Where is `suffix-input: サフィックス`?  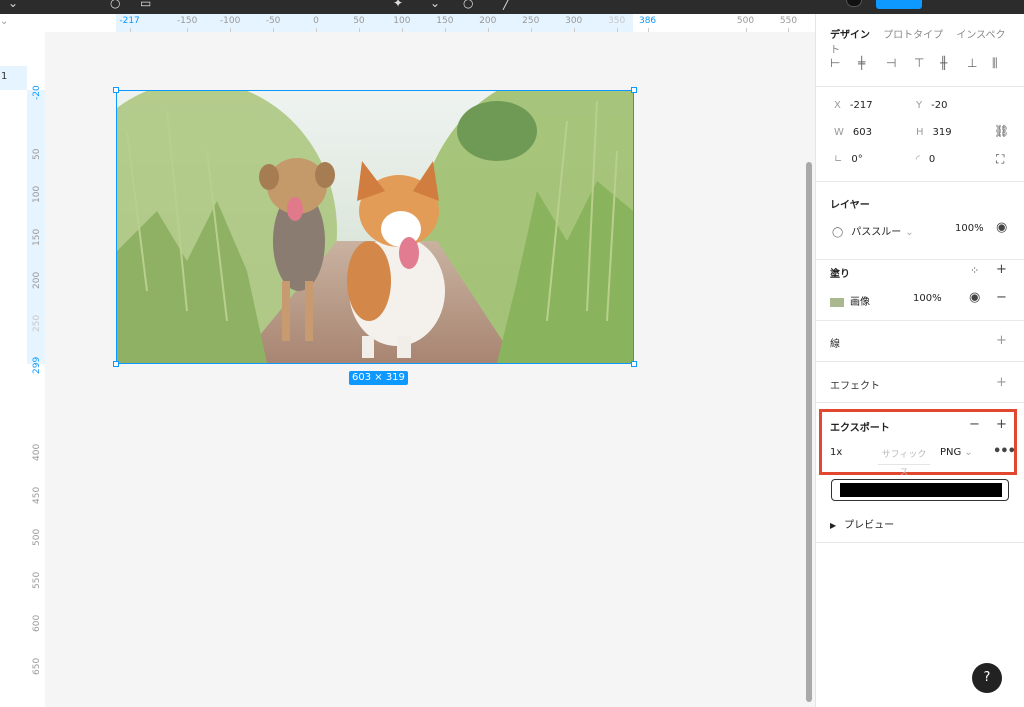
suffix-input: サフィックス is located at coordinates (904, 462).